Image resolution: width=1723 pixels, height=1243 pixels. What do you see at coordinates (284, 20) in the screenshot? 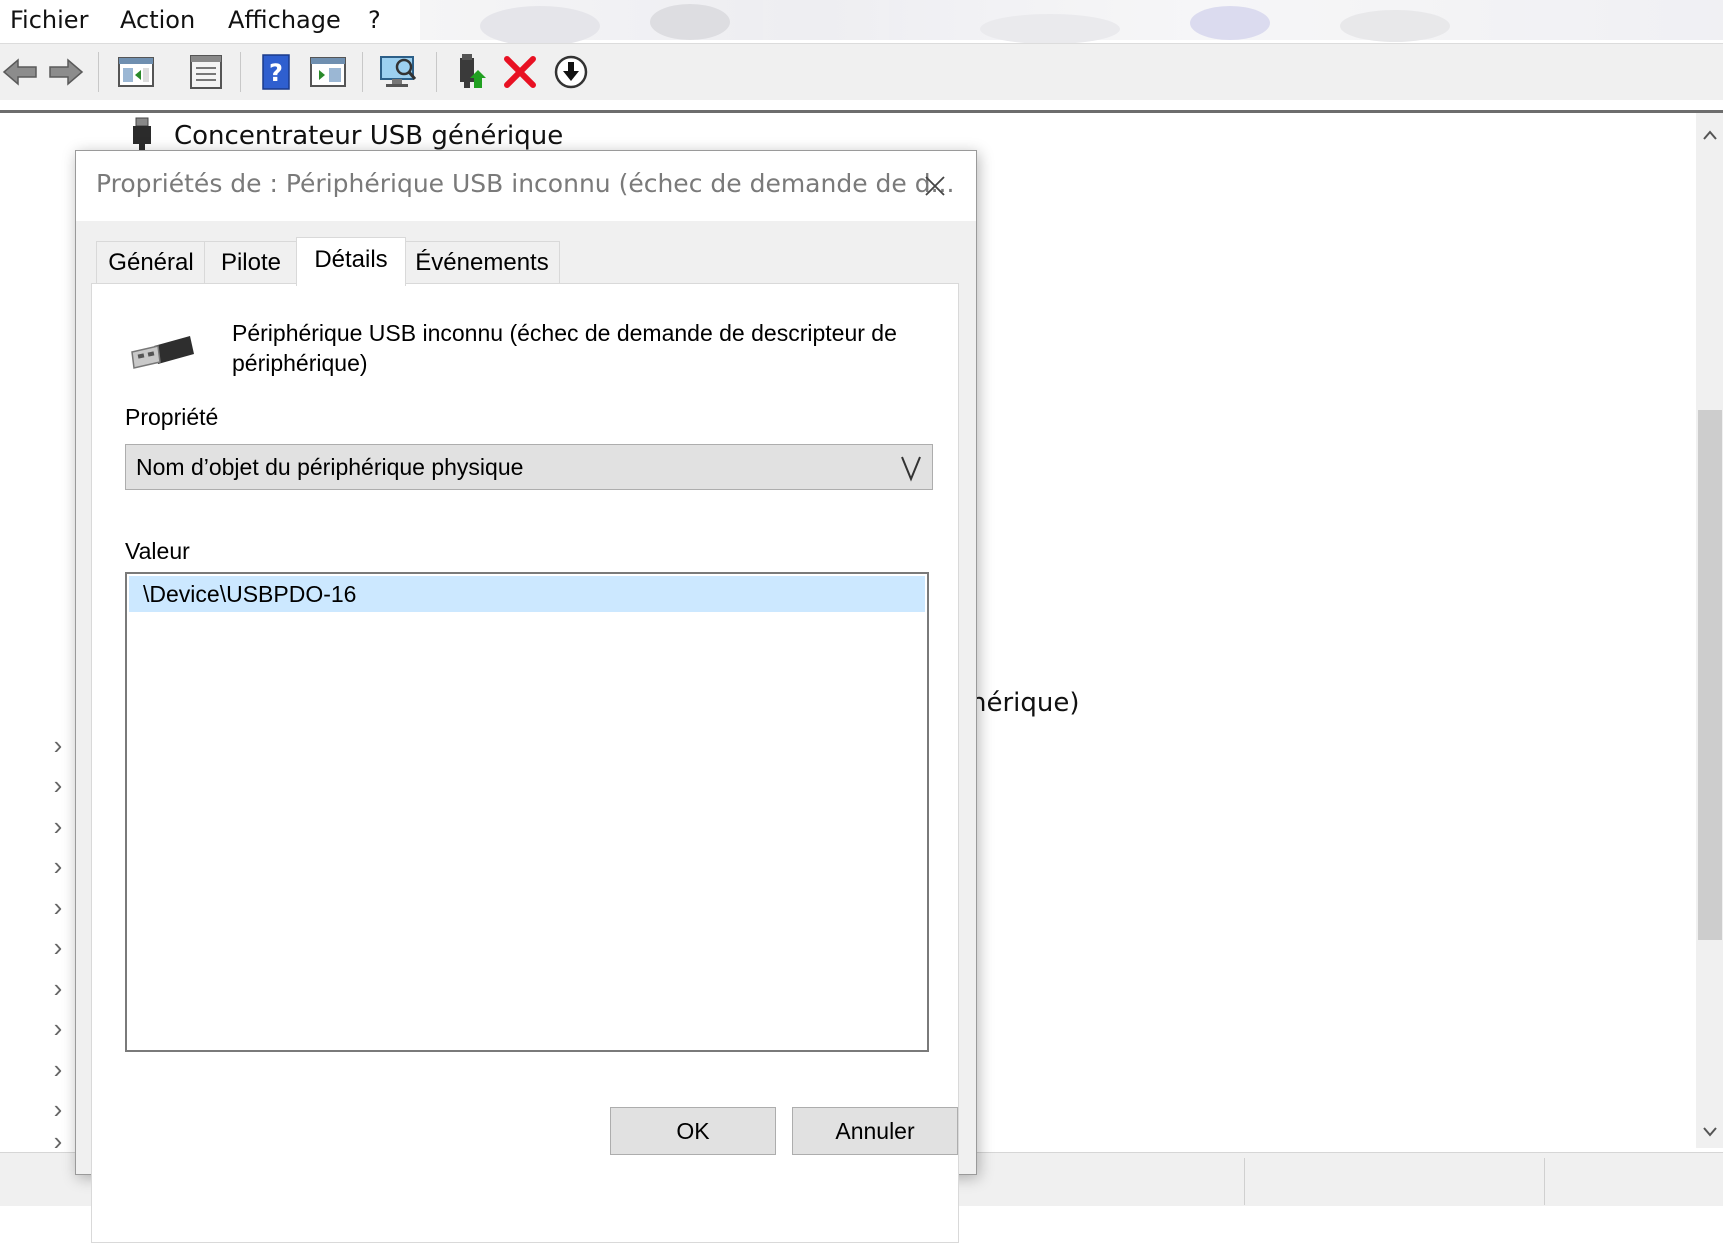
I see `menu-affichage: Affichage` at bounding box center [284, 20].